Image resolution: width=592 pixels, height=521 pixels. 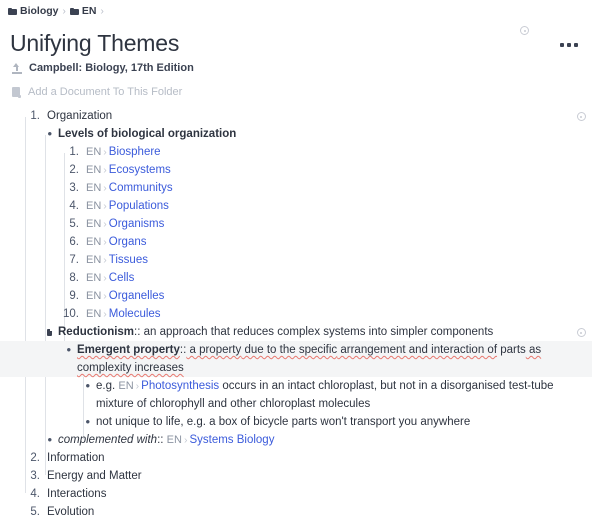 I want to click on page-settings-gear-icon, so click(x=524, y=30).